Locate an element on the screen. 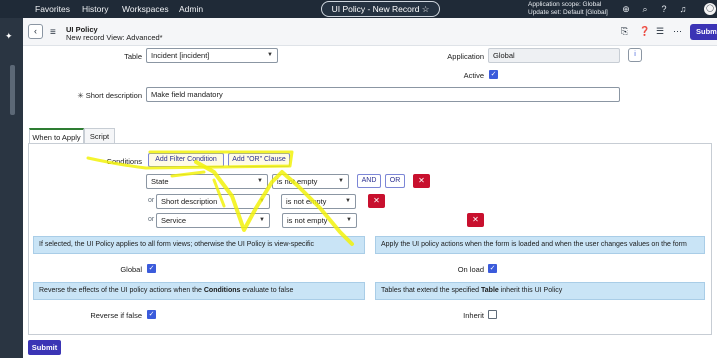 This screenshot has height=358, width=717. submit-button-top: Submit is located at coordinates (703, 32).